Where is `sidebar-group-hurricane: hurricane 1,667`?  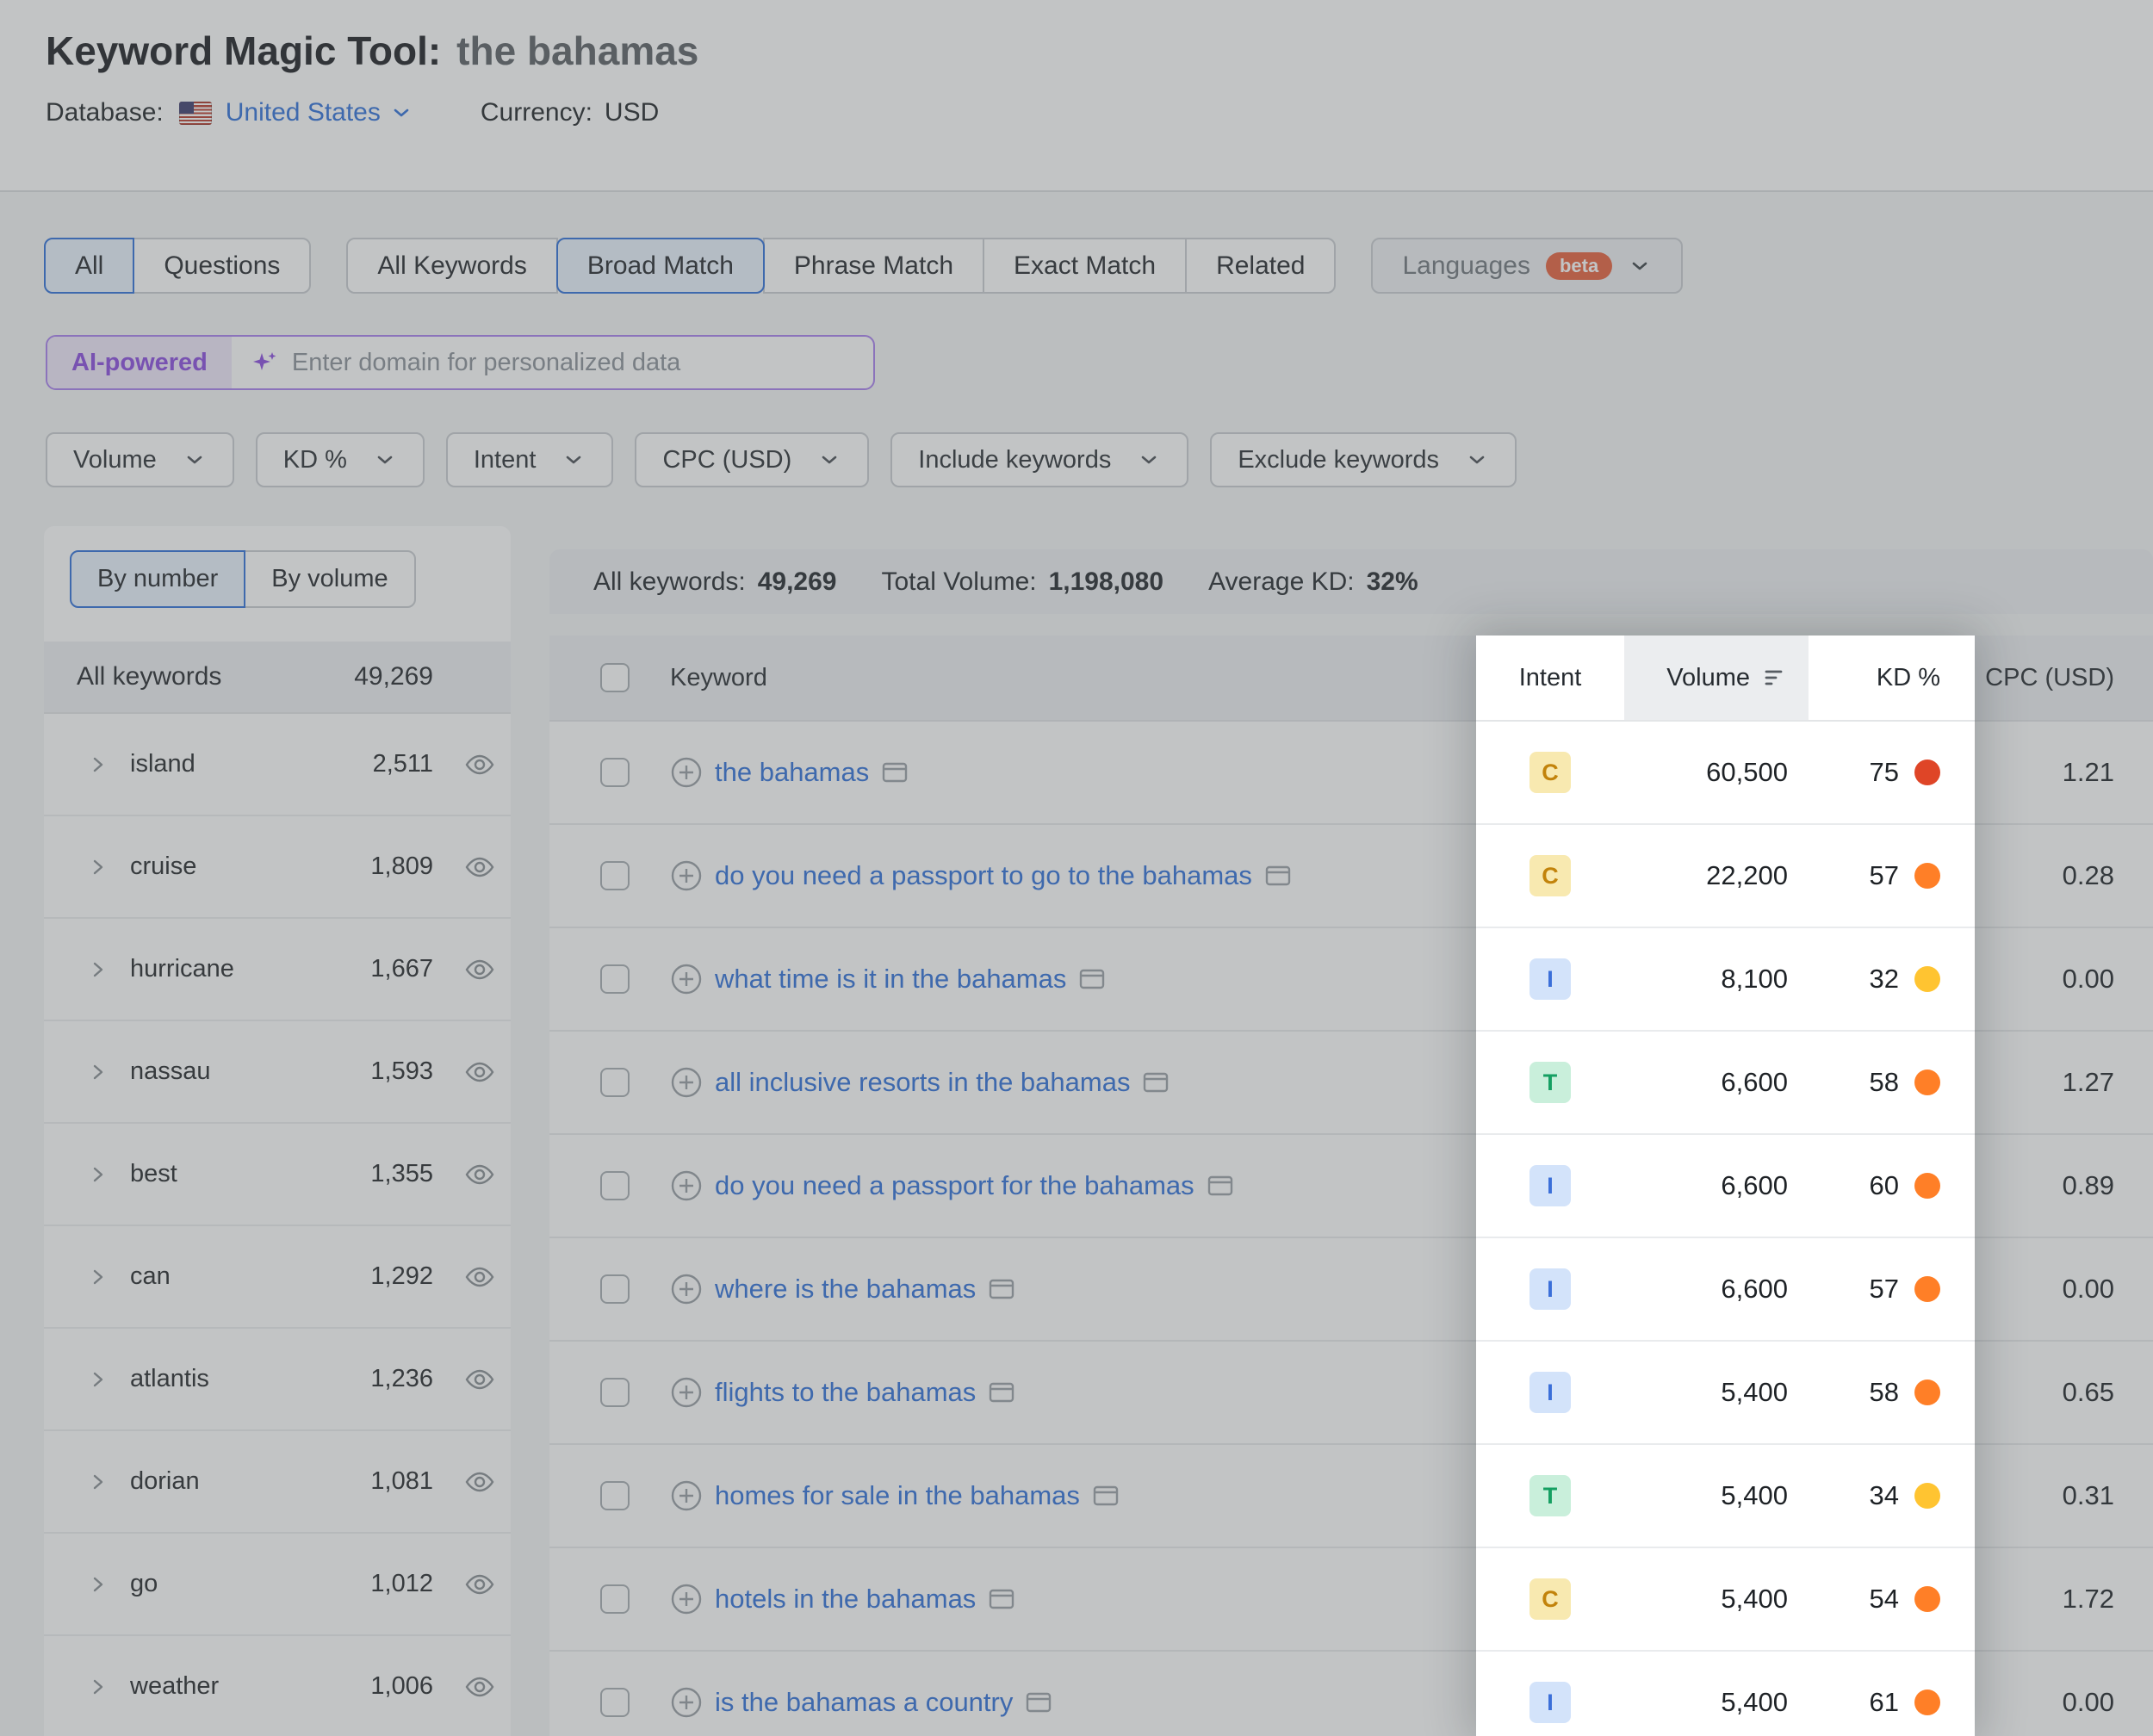
sidebar-group-hurricane: hurricane 1,667 is located at coordinates (277, 970).